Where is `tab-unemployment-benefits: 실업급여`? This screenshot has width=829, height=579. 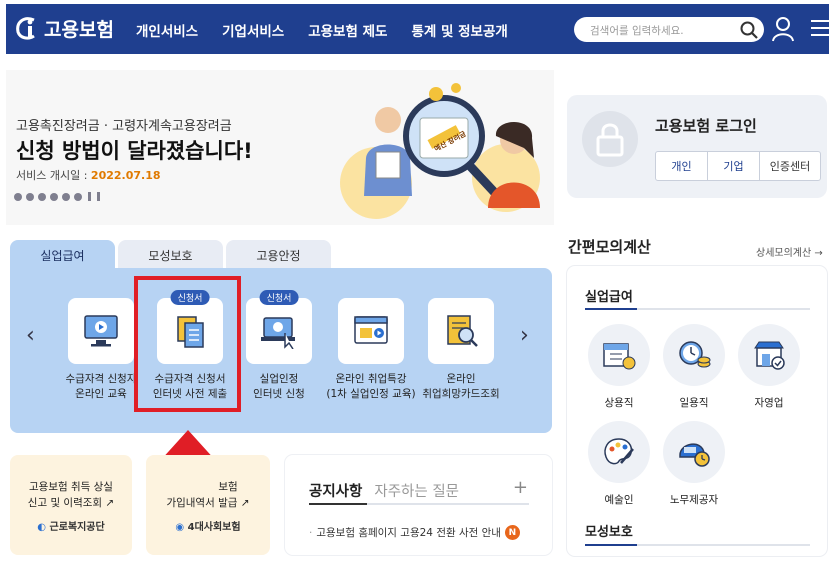
tab-unemployment-benefits: 실업급여 is located at coordinates (62, 254).